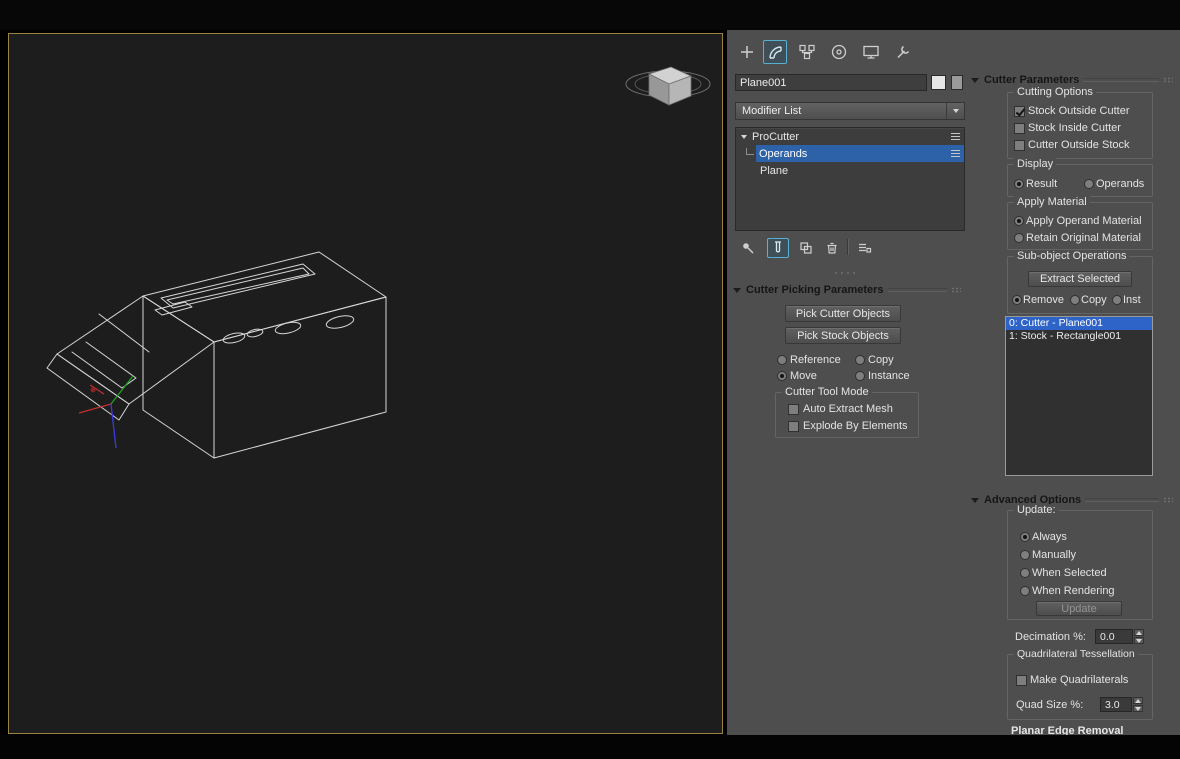 The height and width of the screenshot is (759, 1180). What do you see at coordinates (864, 248) in the screenshot?
I see `configure-modifier-sets-button` at bounding box center [864, 248].